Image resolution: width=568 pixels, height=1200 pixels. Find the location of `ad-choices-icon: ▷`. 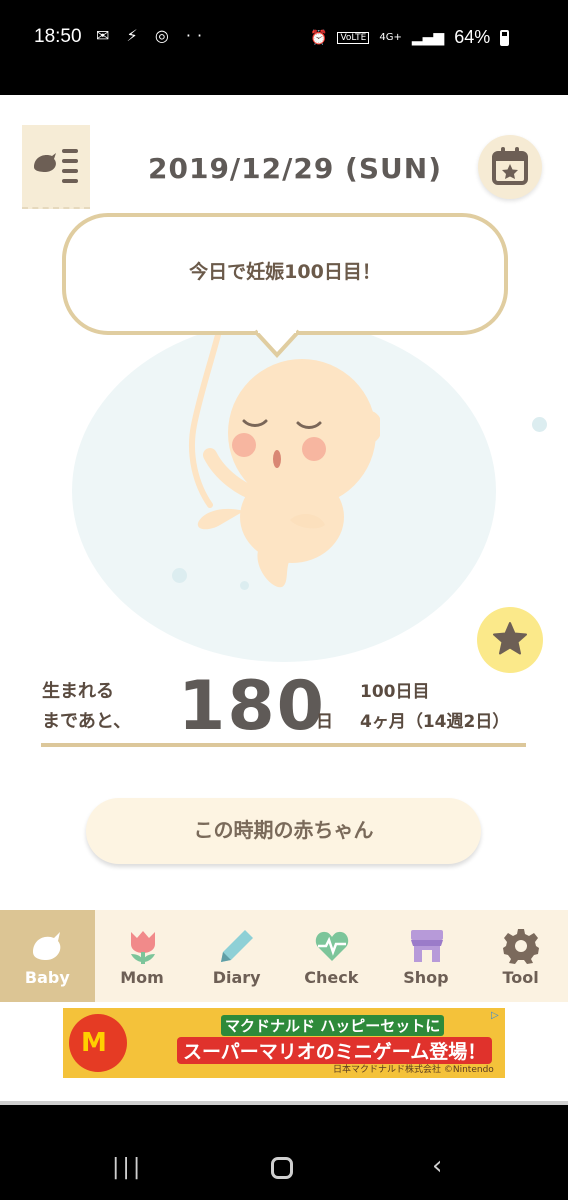

ad-choices-icon: ▷ is located at coordinates (497, 1016).